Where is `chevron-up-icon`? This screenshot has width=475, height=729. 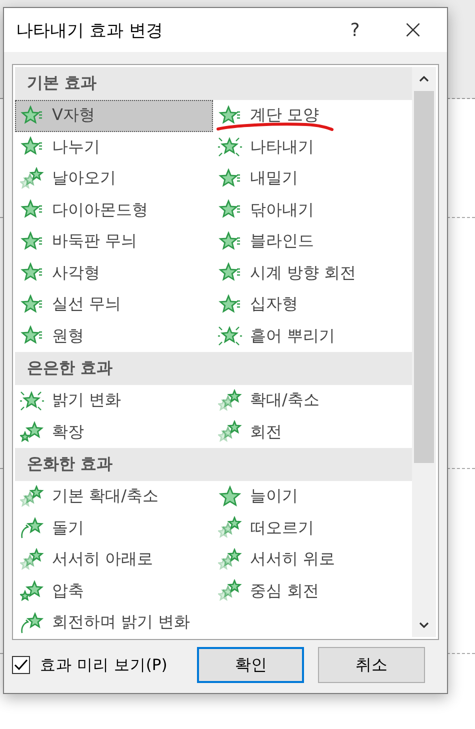 chevron-up-icon is located at coordinates (424, 79).